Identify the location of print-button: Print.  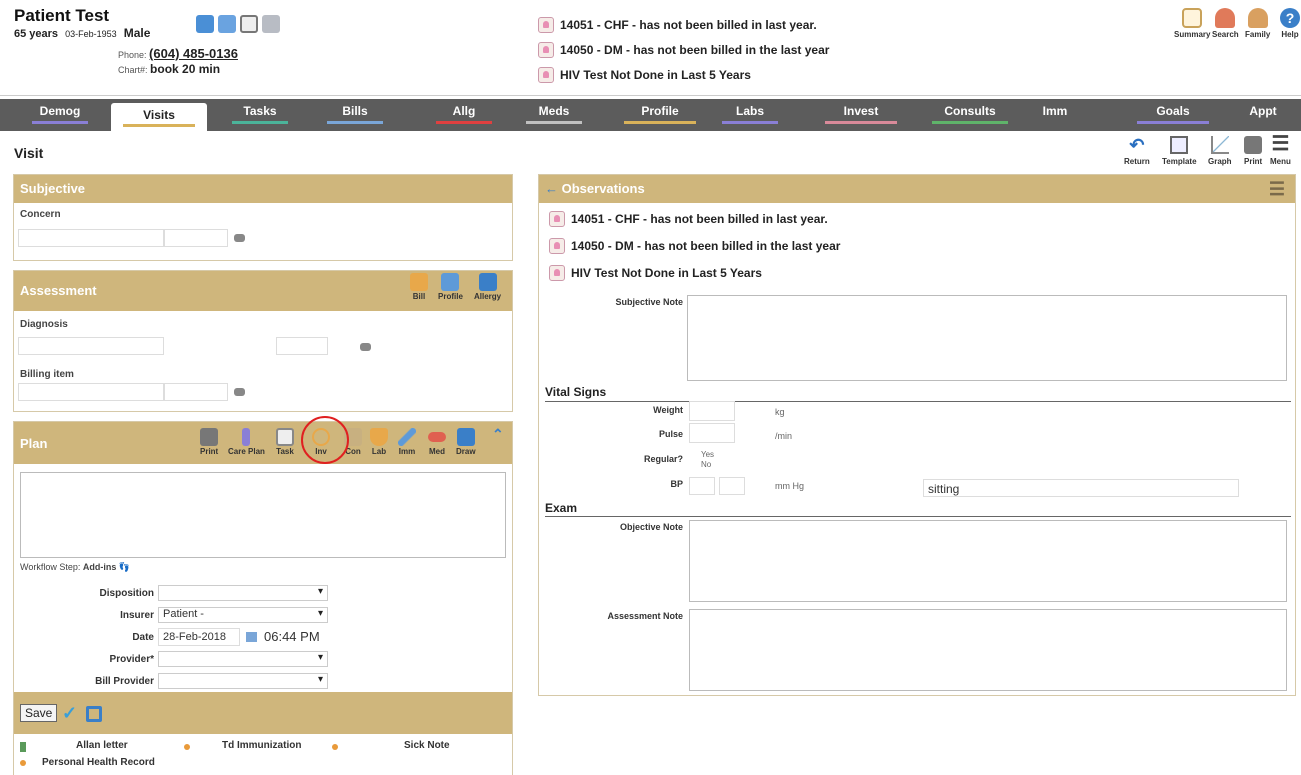
(1253, 151).